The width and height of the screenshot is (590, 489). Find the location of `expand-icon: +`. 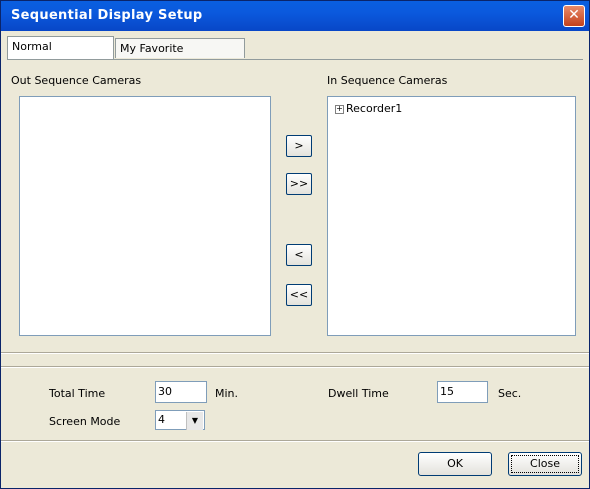

expand-icon: + is located at coordinates (339, 109).